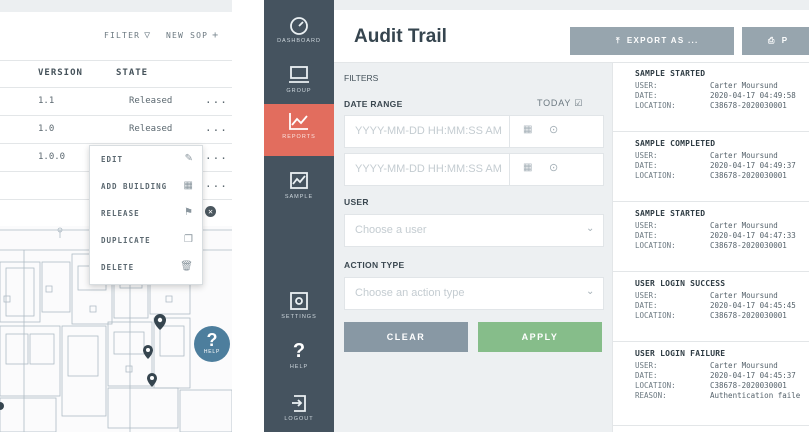 The image size is (809, 436). I want to click on menu-item-delete: DELETE 🗑, so click(146, 267).